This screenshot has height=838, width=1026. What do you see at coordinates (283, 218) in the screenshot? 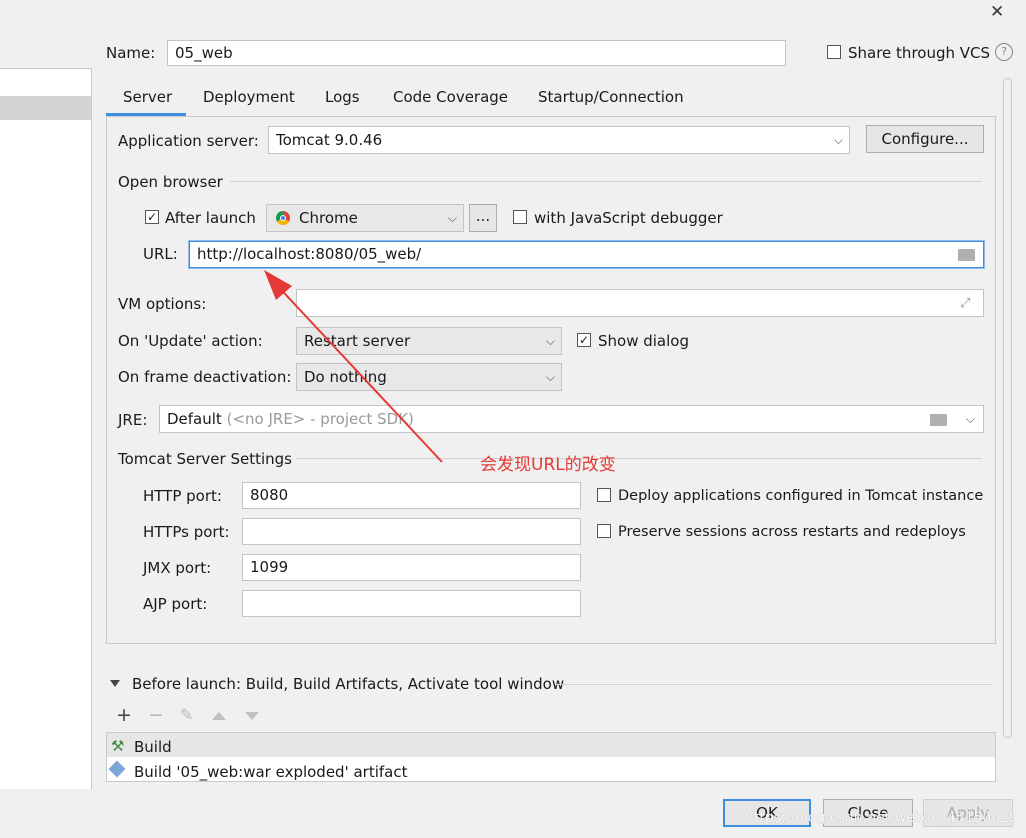
I see `chrome-icon` at bounding box center [283, 218].